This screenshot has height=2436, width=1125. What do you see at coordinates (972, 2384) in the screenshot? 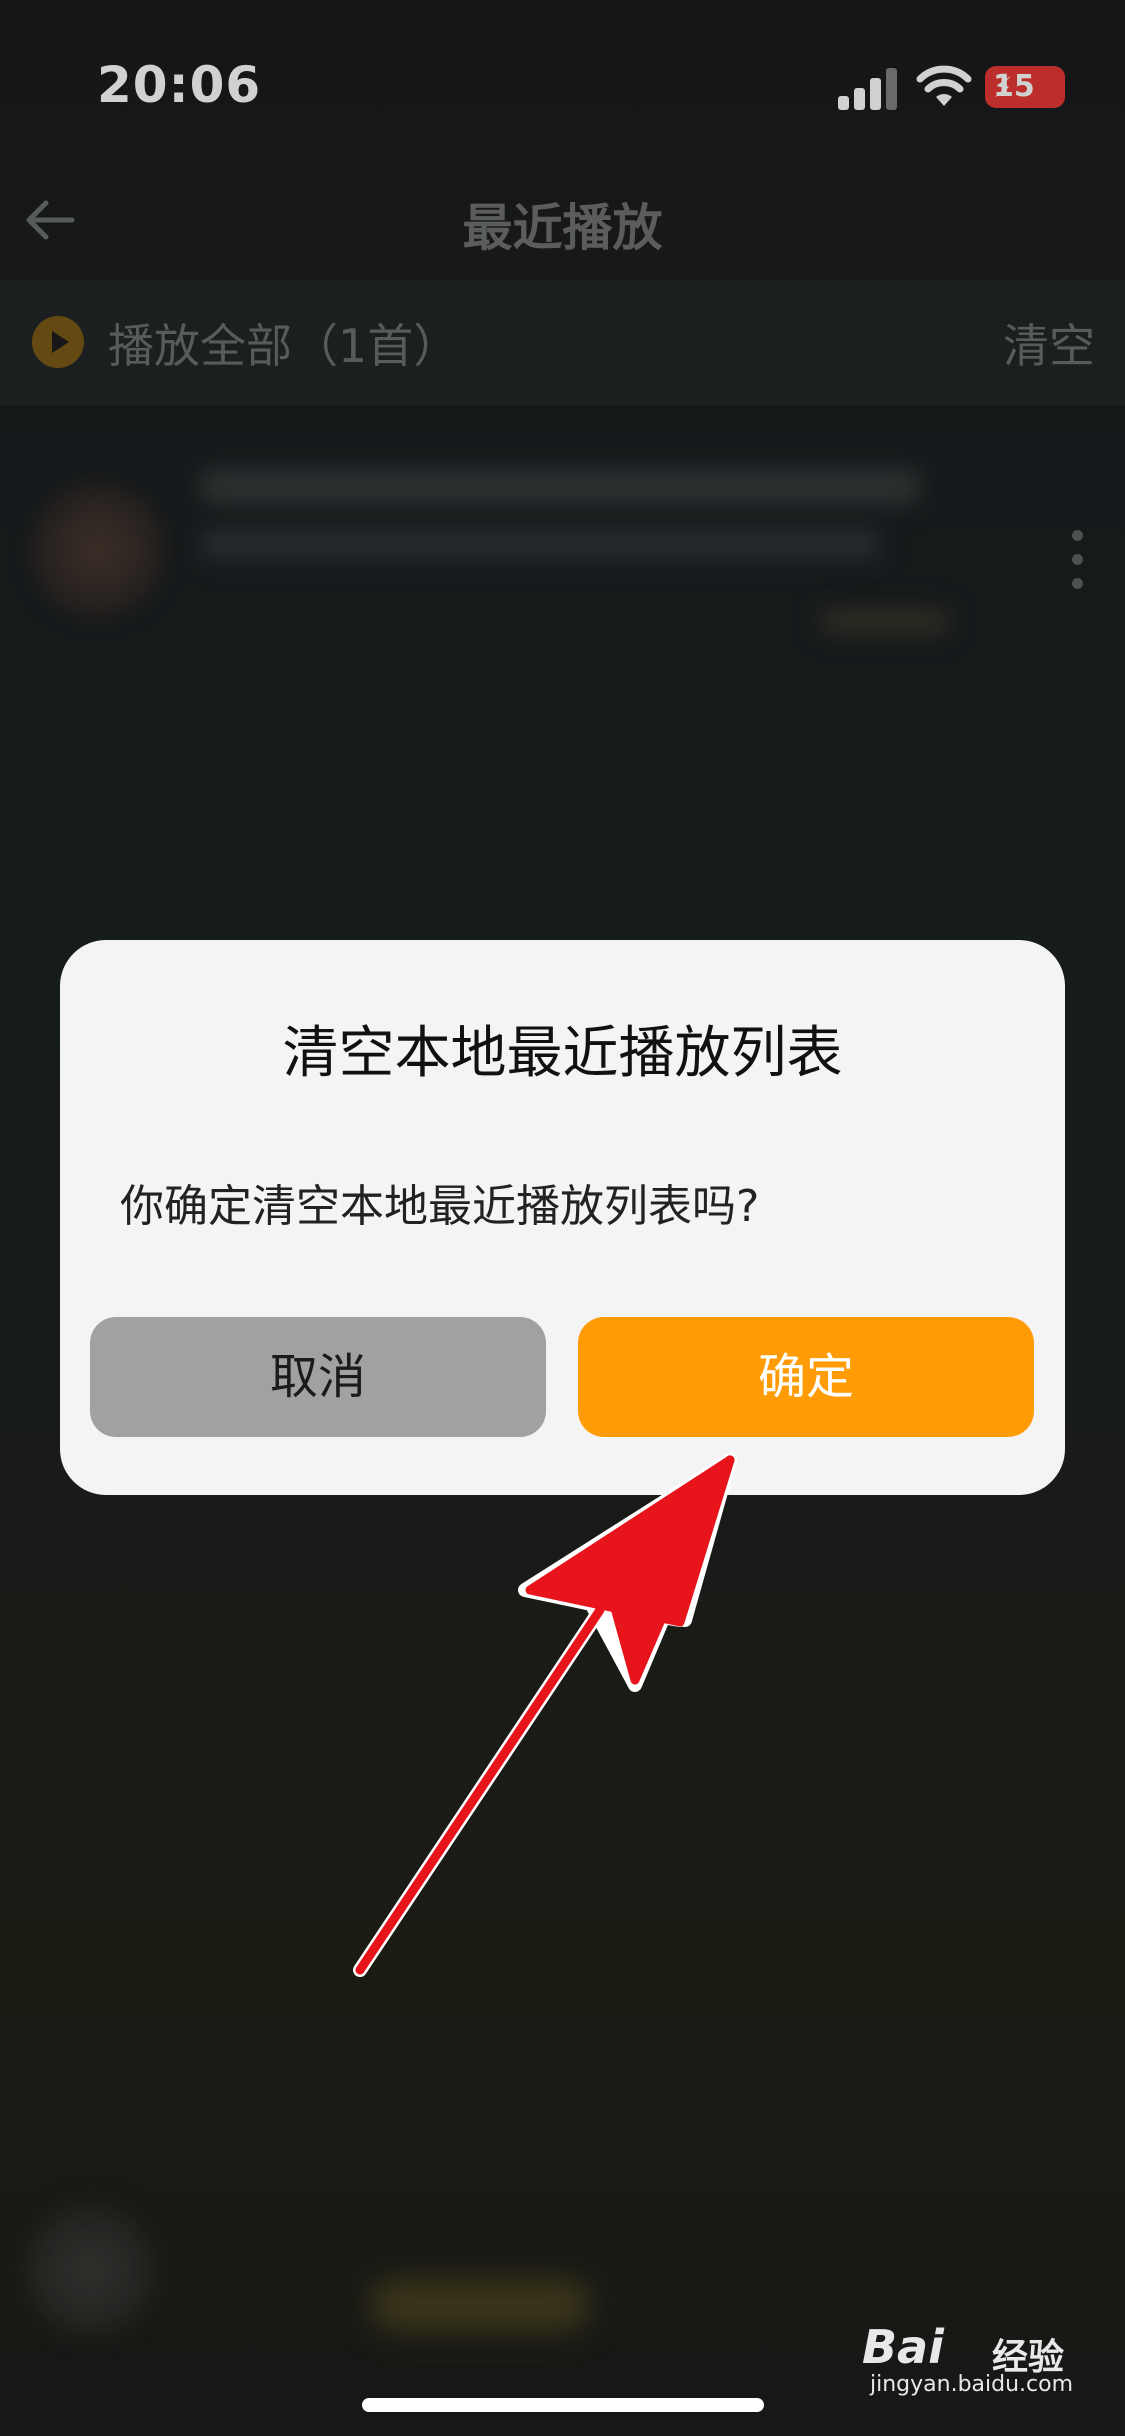
I see `watermark-url: jingyan.baidu.com` at bounding box center [972, 2384].